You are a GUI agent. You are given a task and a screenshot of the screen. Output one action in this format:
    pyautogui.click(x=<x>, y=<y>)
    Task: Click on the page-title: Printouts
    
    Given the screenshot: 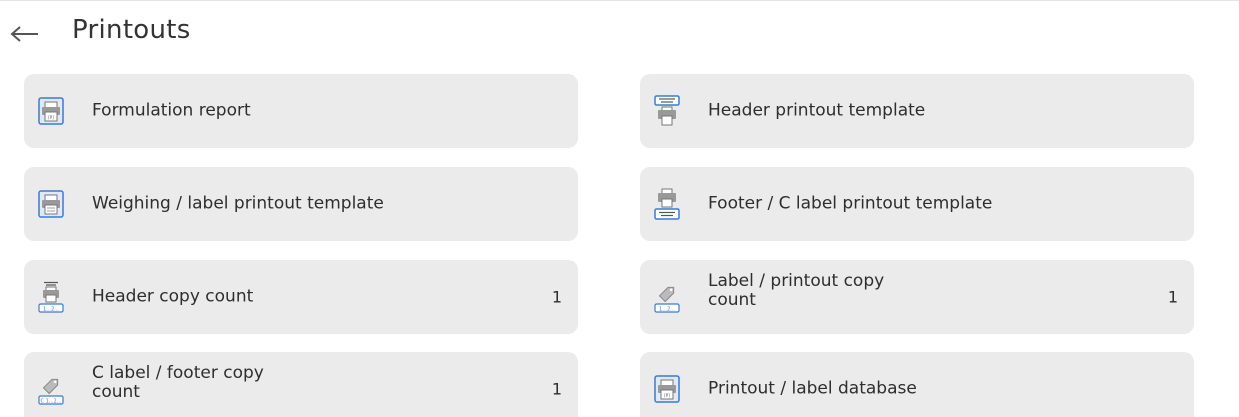 What is the action you would take?
    pyautogui.click(x=131, y=30)
    